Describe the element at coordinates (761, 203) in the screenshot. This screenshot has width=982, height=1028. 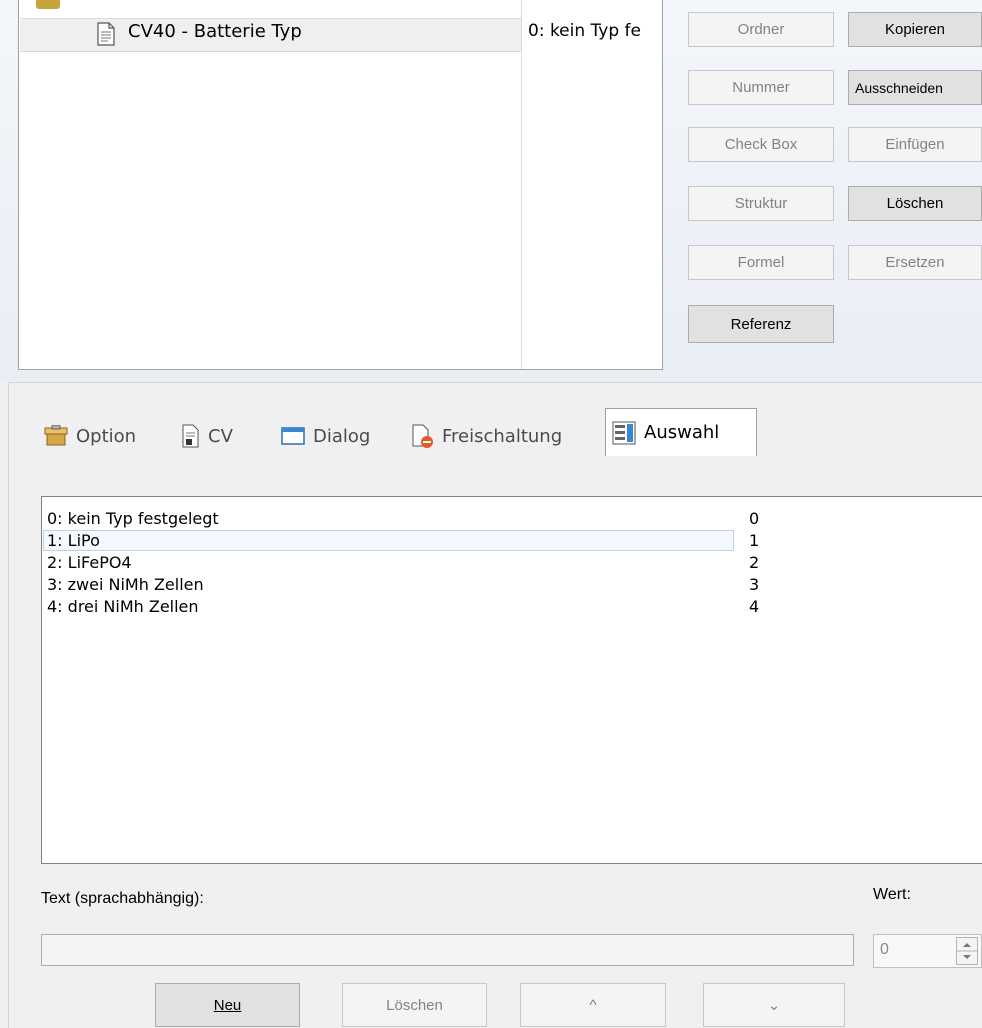
I see `struktur-button: Struktur` at that location.